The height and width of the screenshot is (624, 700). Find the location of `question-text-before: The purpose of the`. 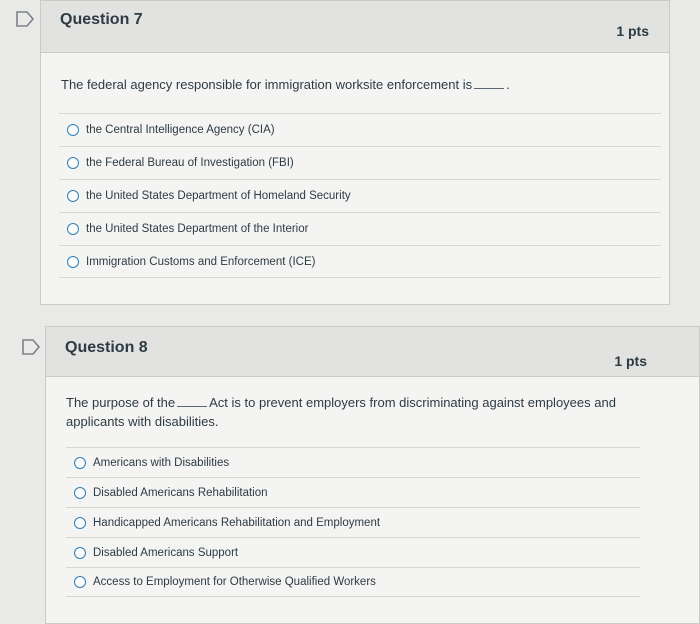

question-text-before: The purpose of the is located at coordinates (121, 402).